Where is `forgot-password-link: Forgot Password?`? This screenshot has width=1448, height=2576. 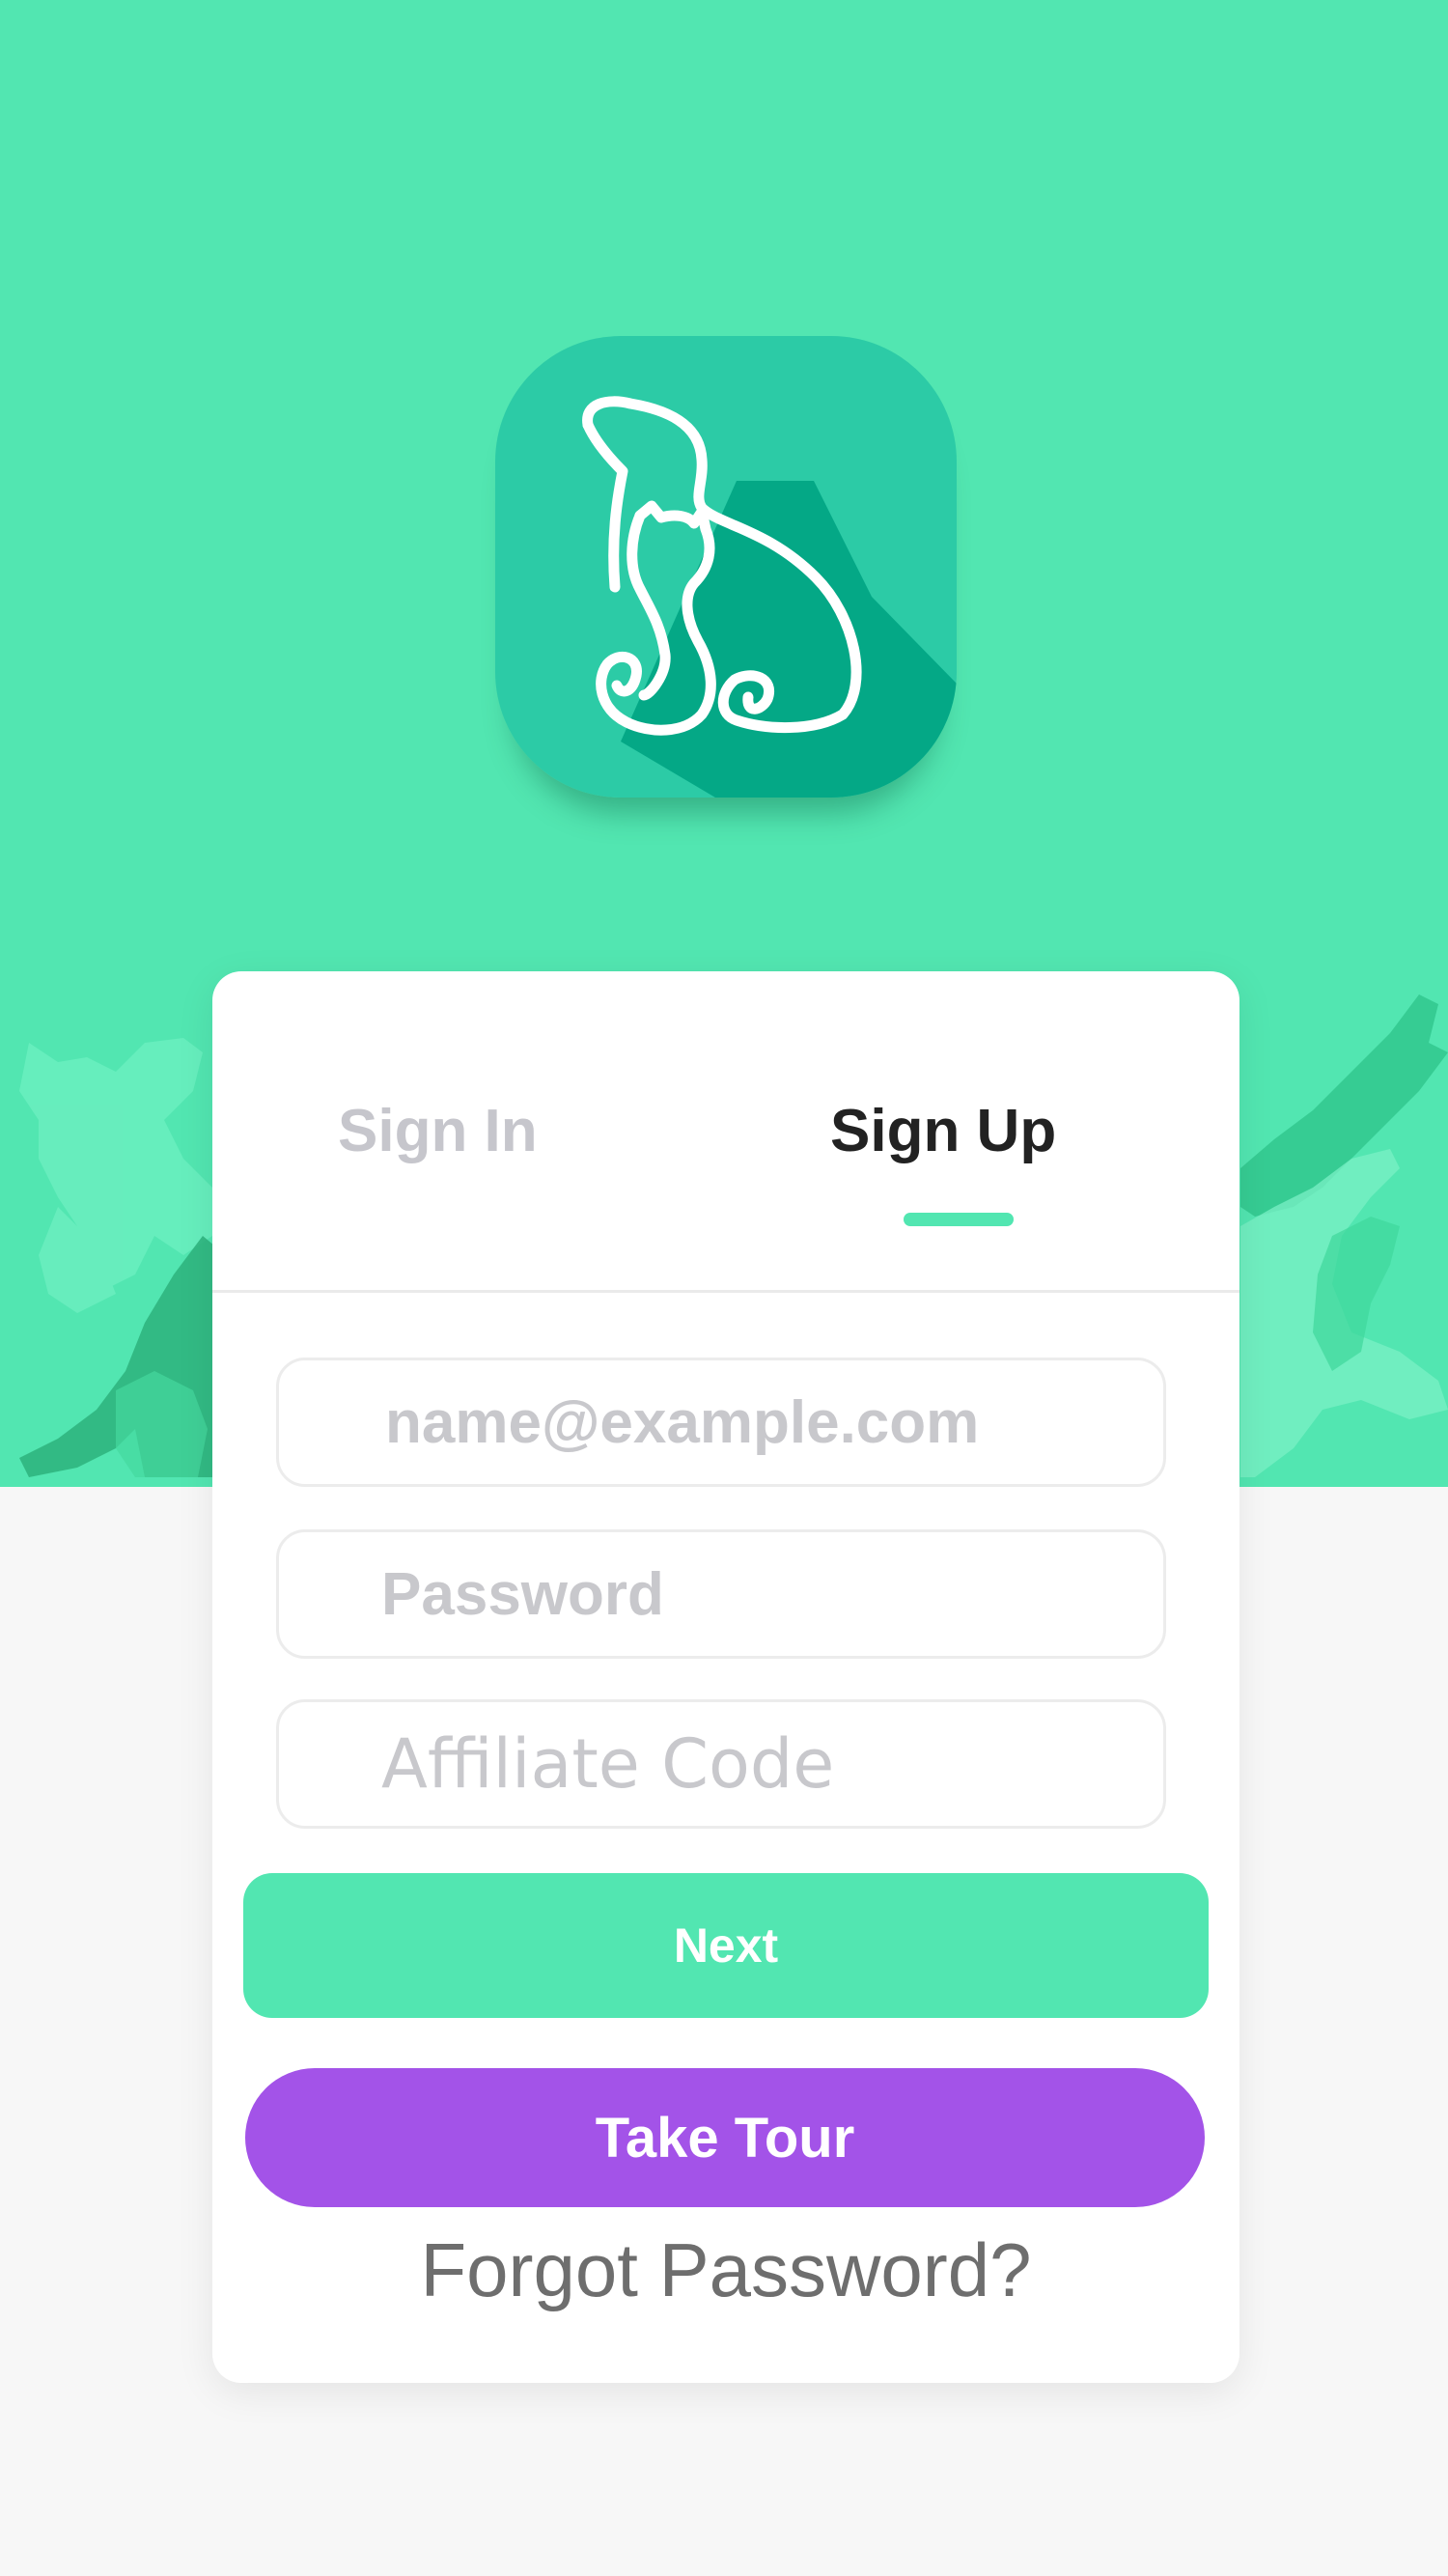
forgot-password-link: Forgot Password? is located at coordinates (725, 2270).